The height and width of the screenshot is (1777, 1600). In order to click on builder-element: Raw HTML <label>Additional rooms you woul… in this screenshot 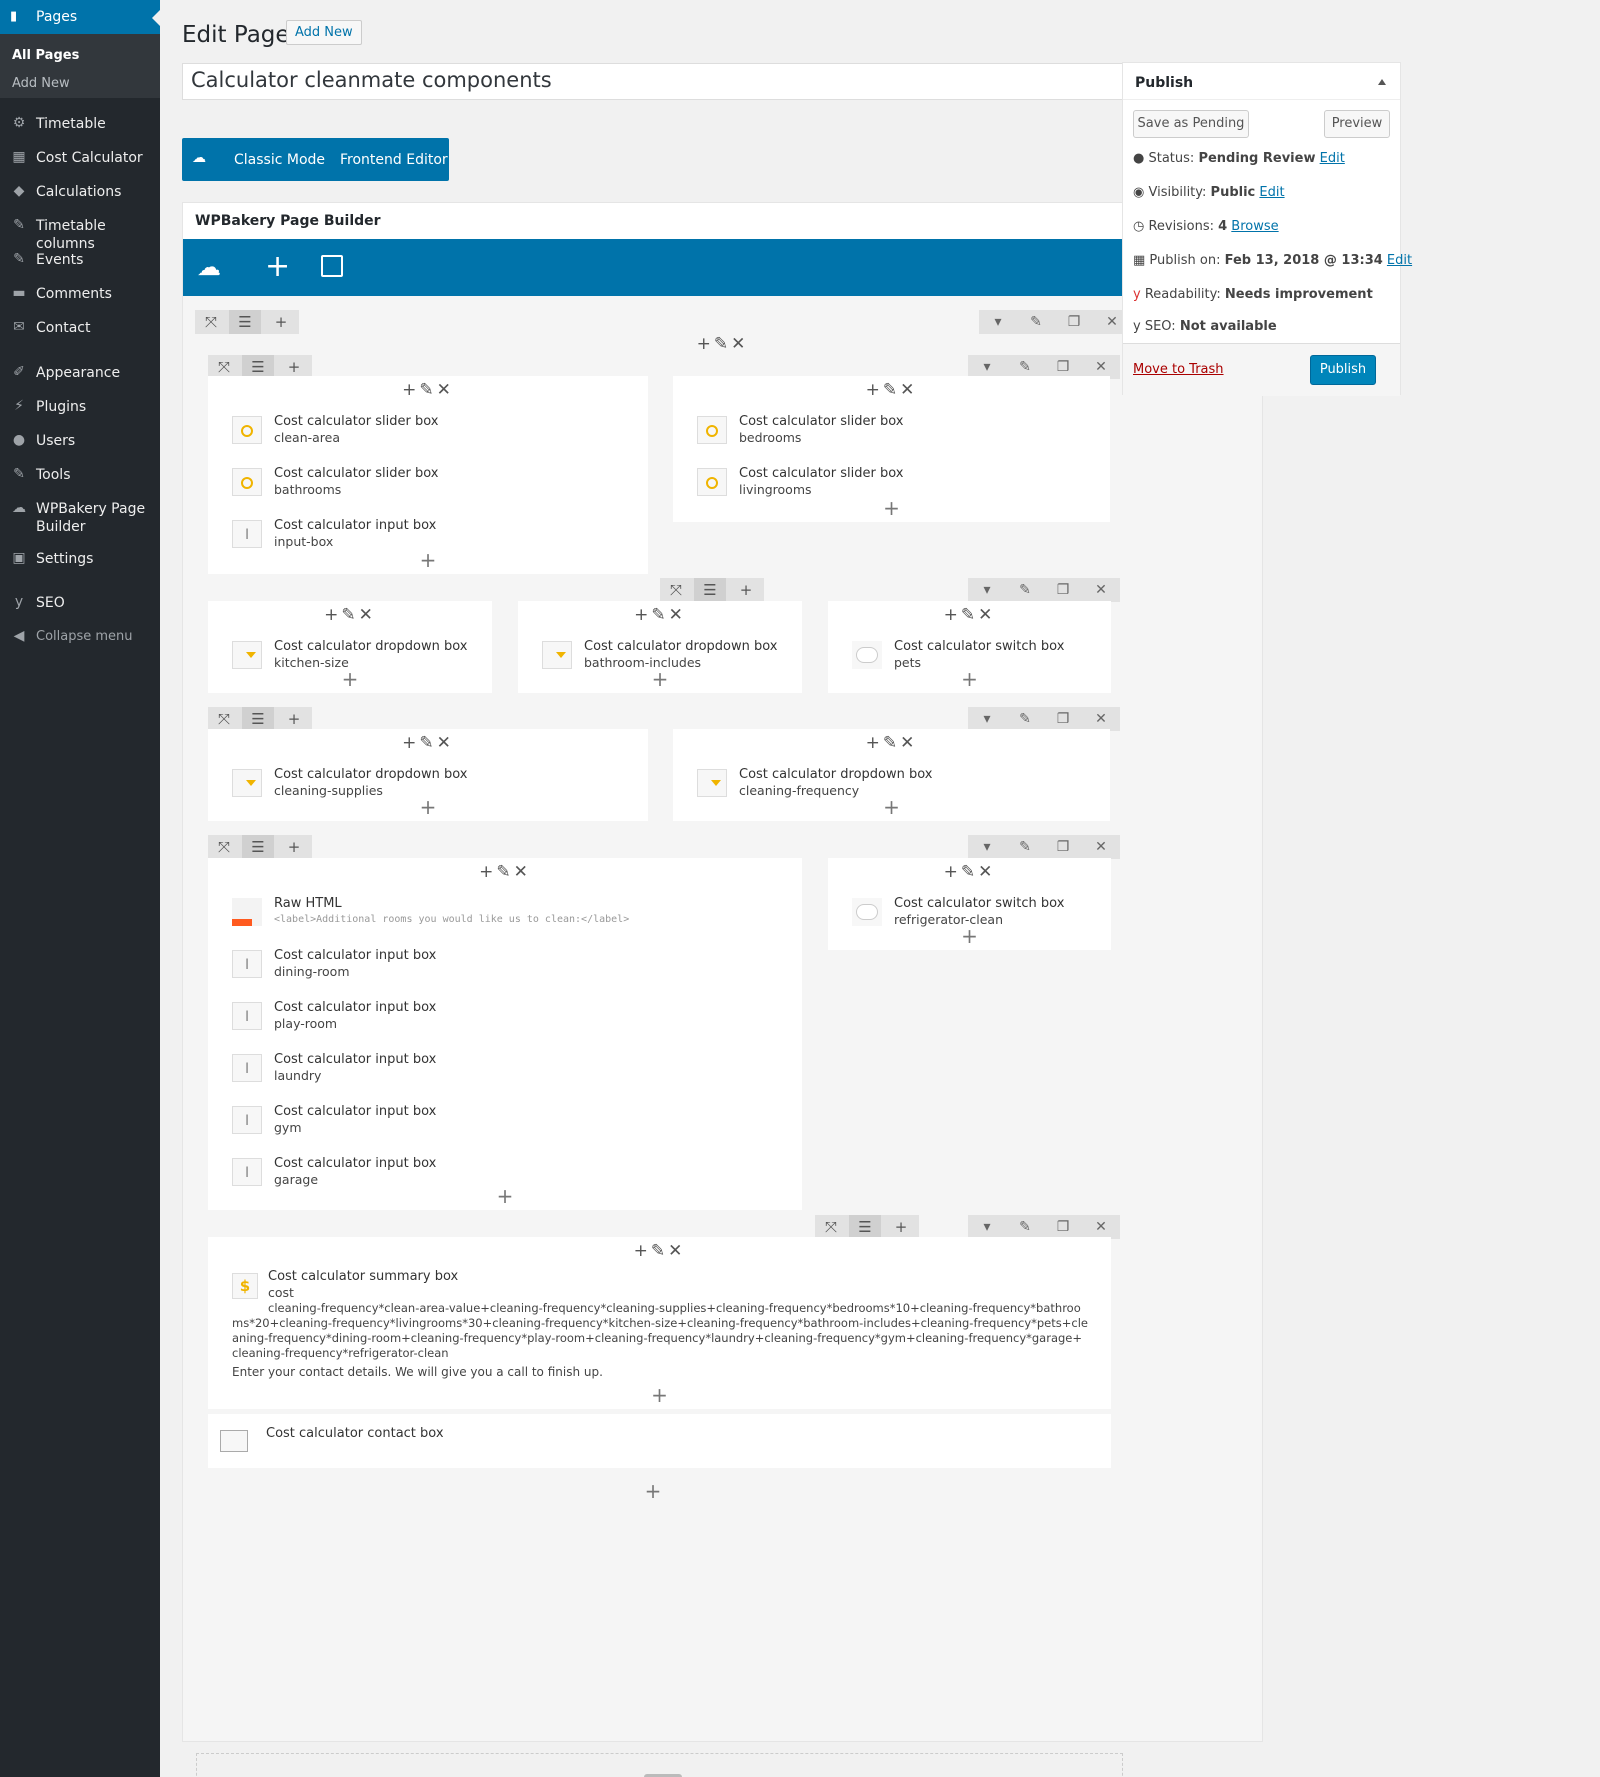, I will do `click(432, 914)`.